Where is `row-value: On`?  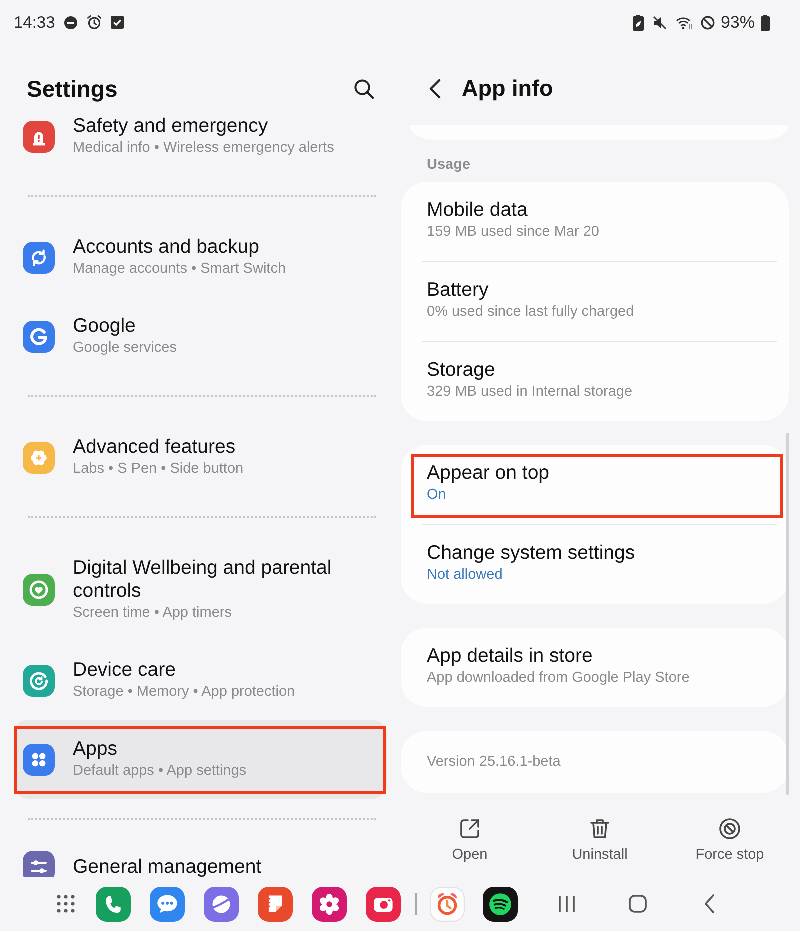
row-value: On is located at coordinates (437, 495).